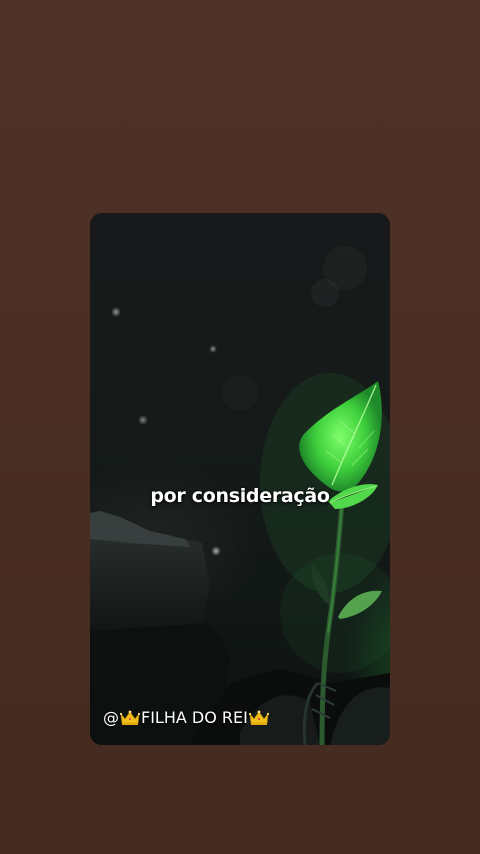  Describe the element at coordinates (194, 717) in the screenshot. I see `watermark-text: FILHA DO REI` at that location.